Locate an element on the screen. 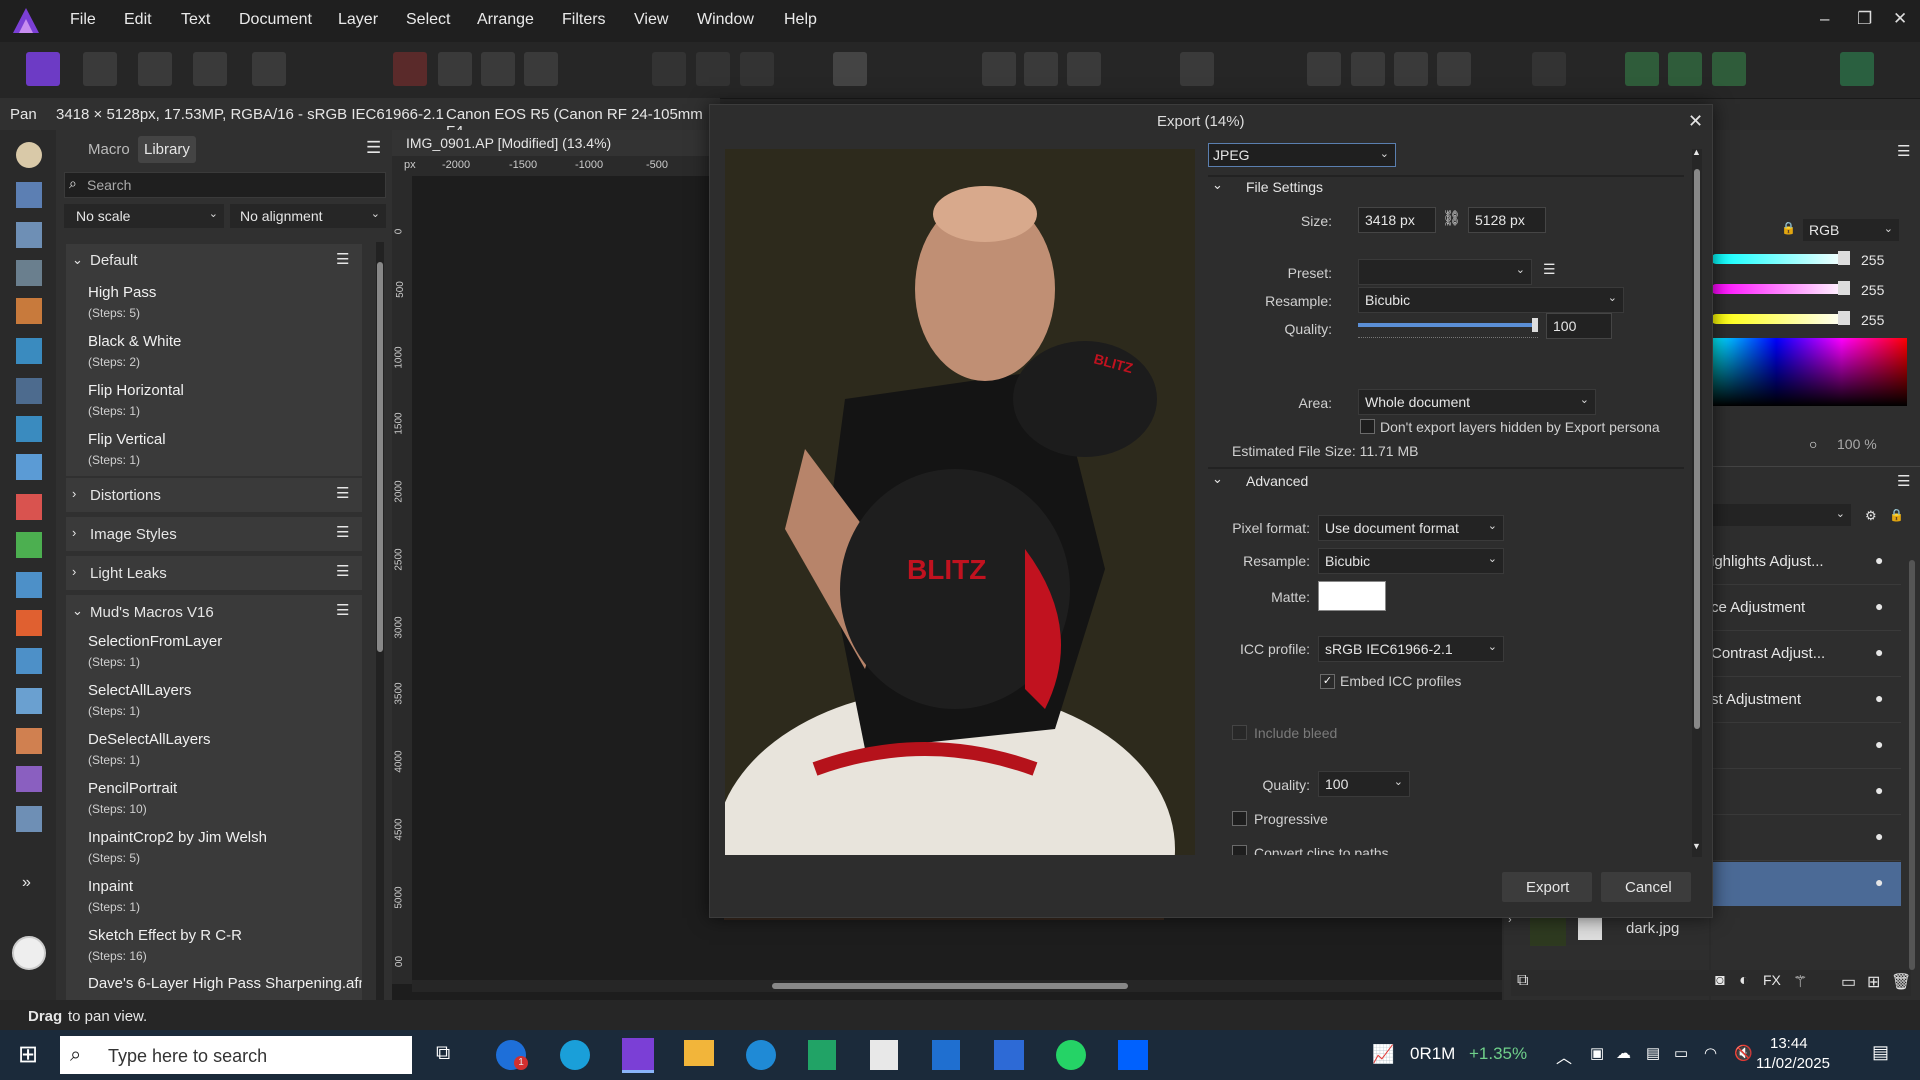 The height and width of the screenshot is (1080, 1920). battery-icon: ▭ is located at coordinates (1681, 1053).